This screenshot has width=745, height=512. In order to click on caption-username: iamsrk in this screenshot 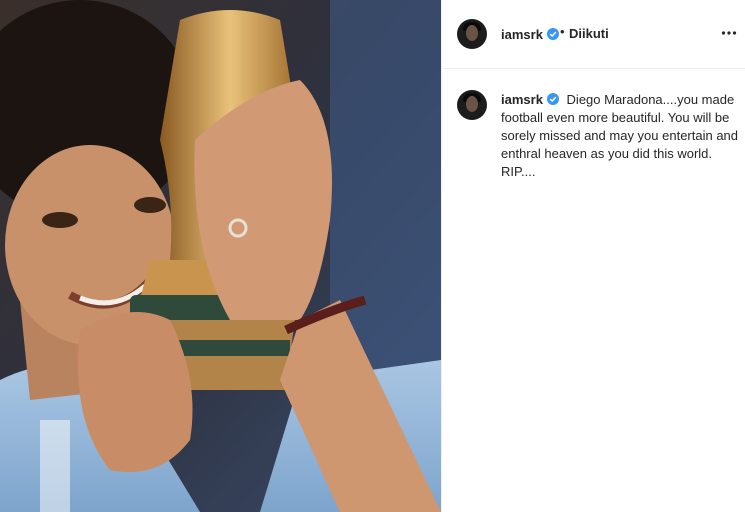, I will do `click(530, 99)`.